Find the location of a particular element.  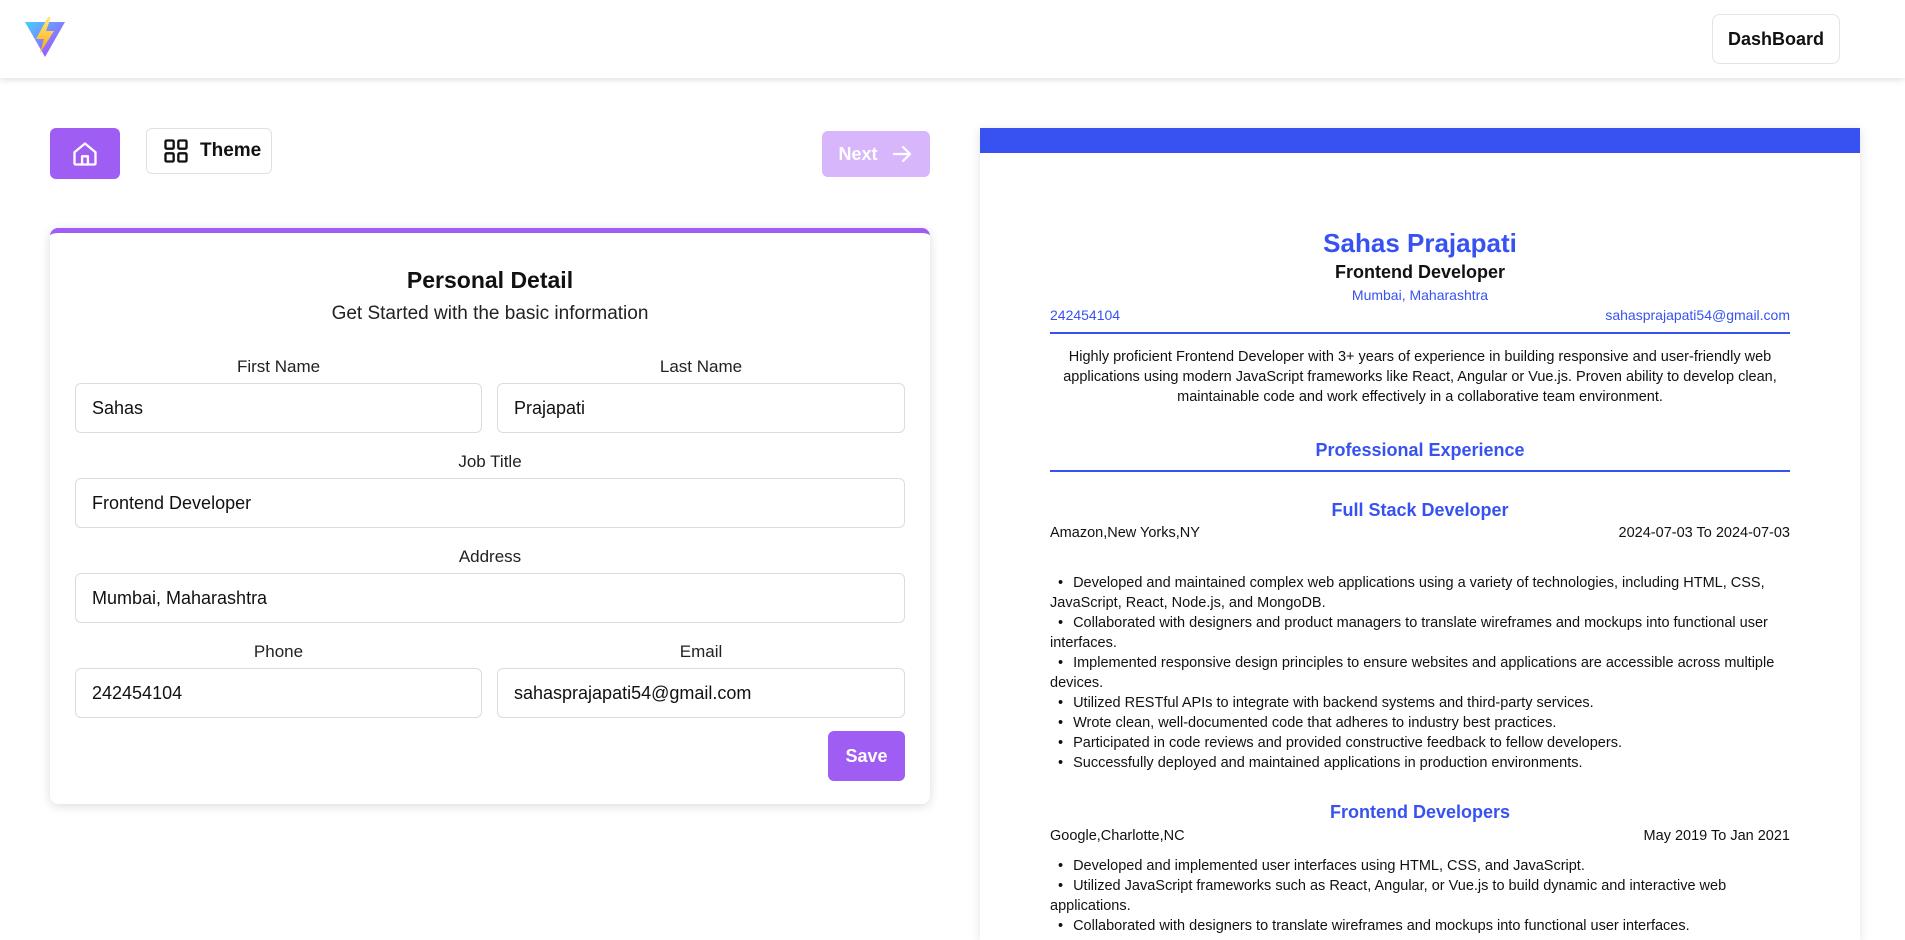

grid-icon is located at coordinates (176, 151).